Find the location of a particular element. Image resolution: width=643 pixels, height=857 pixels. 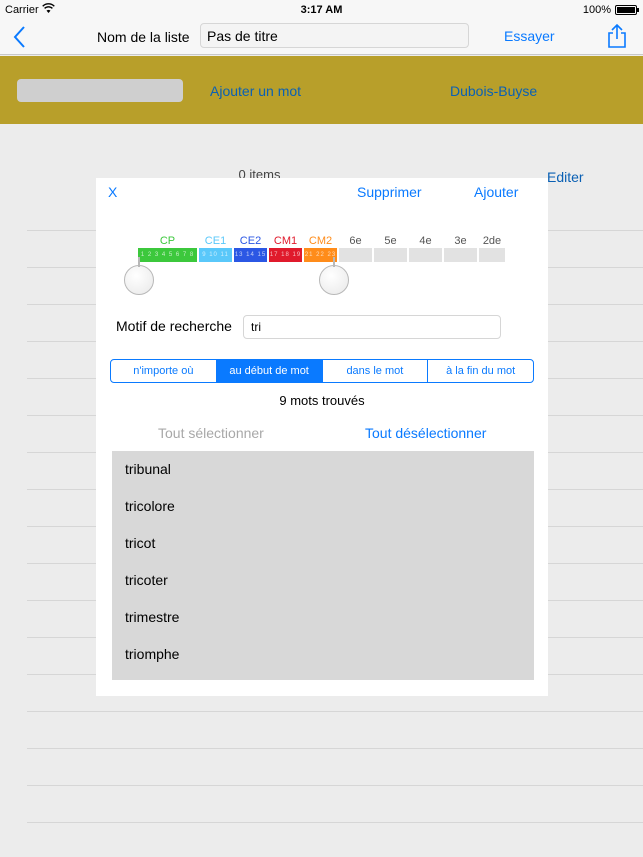

edit-button: Editer is located at coordinates (565, 177).